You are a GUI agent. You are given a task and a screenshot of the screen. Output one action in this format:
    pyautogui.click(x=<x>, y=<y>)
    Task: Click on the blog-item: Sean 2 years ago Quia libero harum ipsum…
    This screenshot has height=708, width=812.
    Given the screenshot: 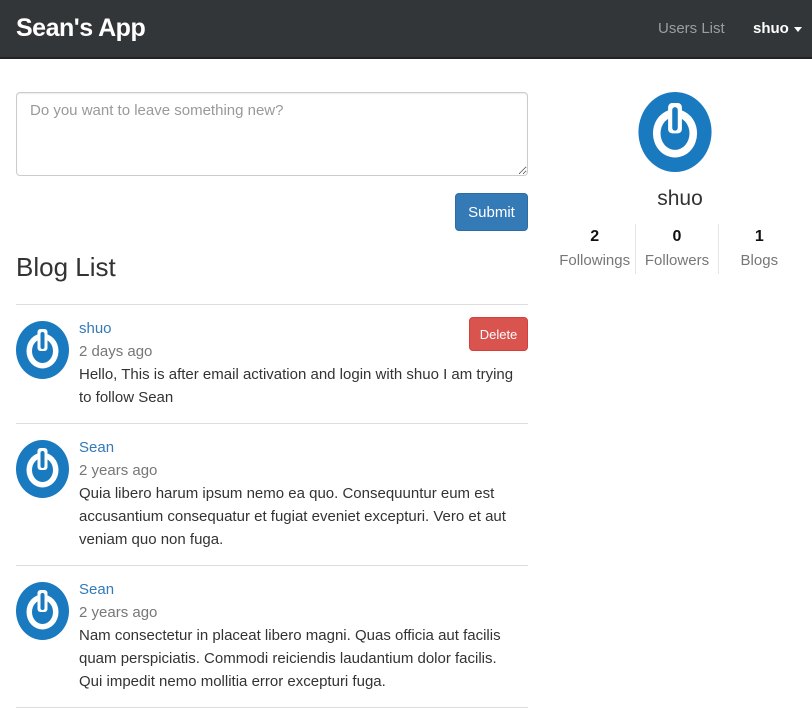 What is the action you would take?
    pyautogui.click(x=272, y=494)
    